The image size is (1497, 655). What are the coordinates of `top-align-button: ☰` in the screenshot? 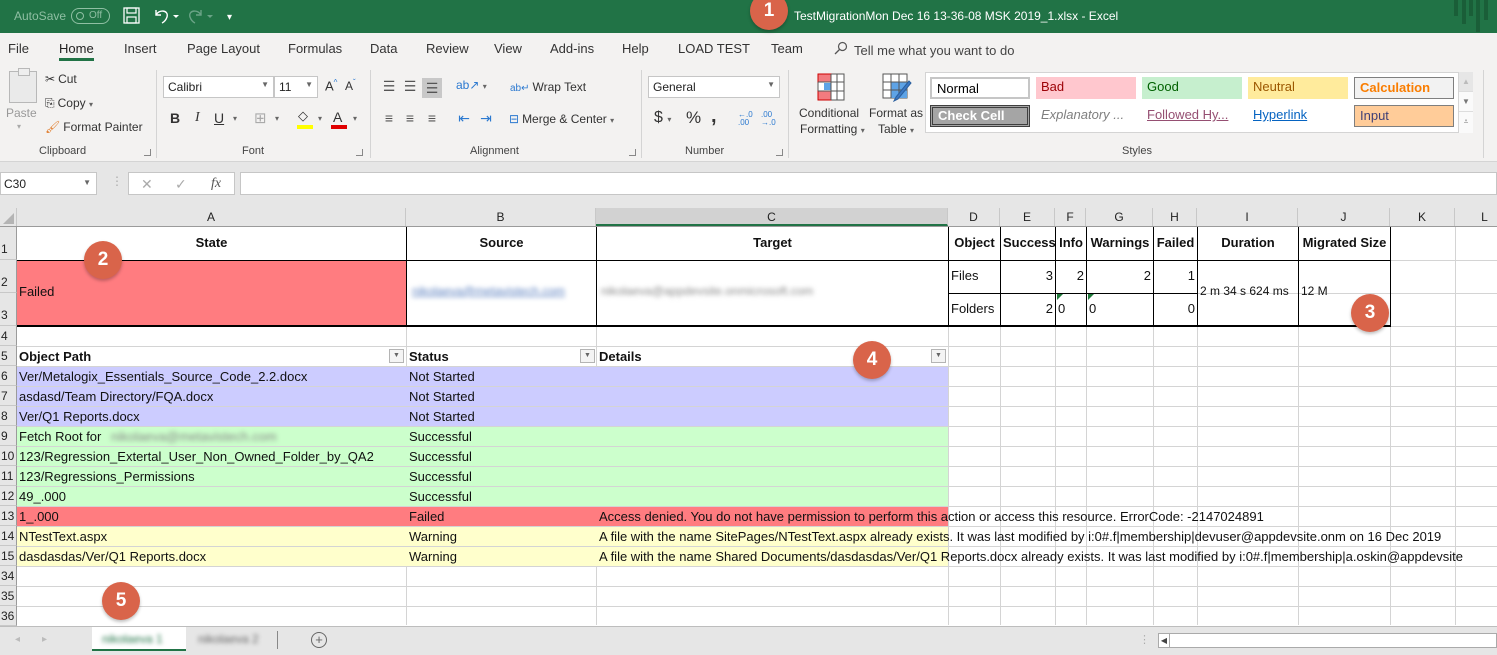 It's located at (389, 86).